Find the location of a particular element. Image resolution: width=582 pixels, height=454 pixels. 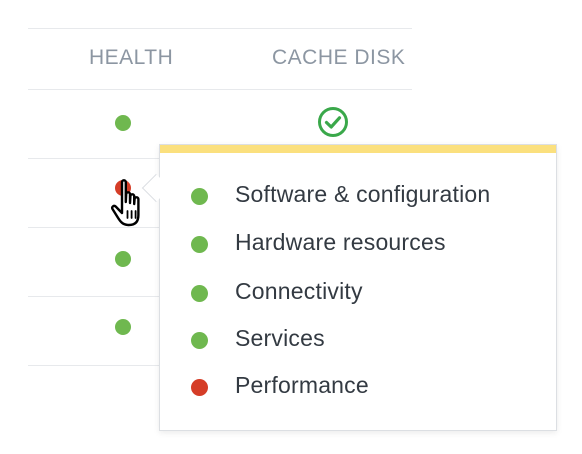

health-detail-item: Software & configuration is located at coordinates (363, 196).